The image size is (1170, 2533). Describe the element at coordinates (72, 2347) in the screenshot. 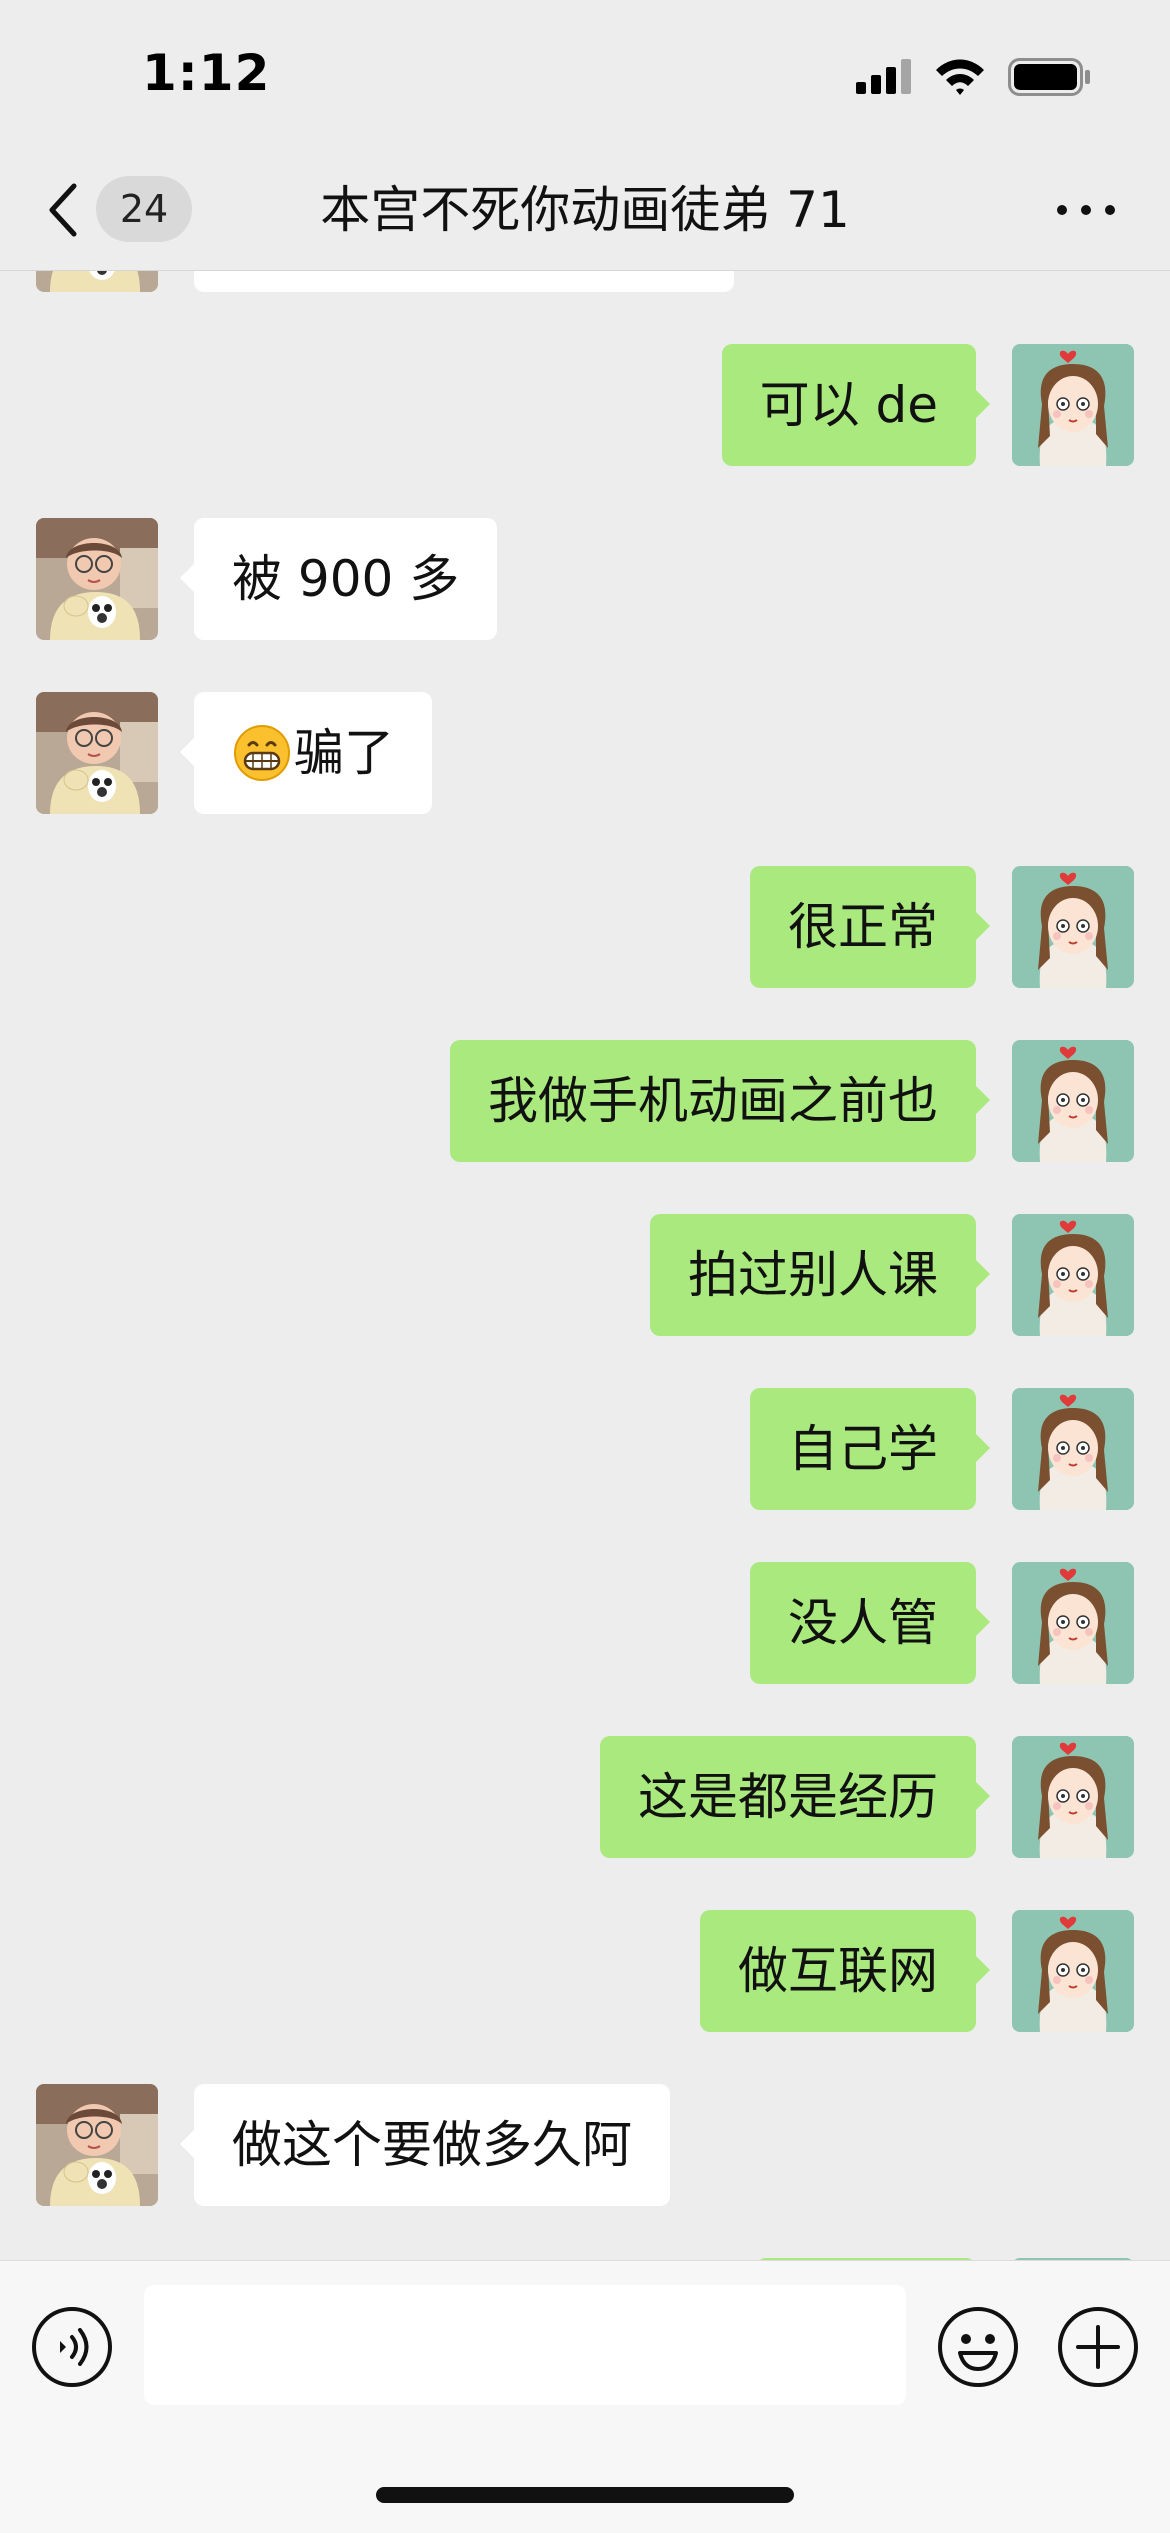

I see `voice-icon` at that location.